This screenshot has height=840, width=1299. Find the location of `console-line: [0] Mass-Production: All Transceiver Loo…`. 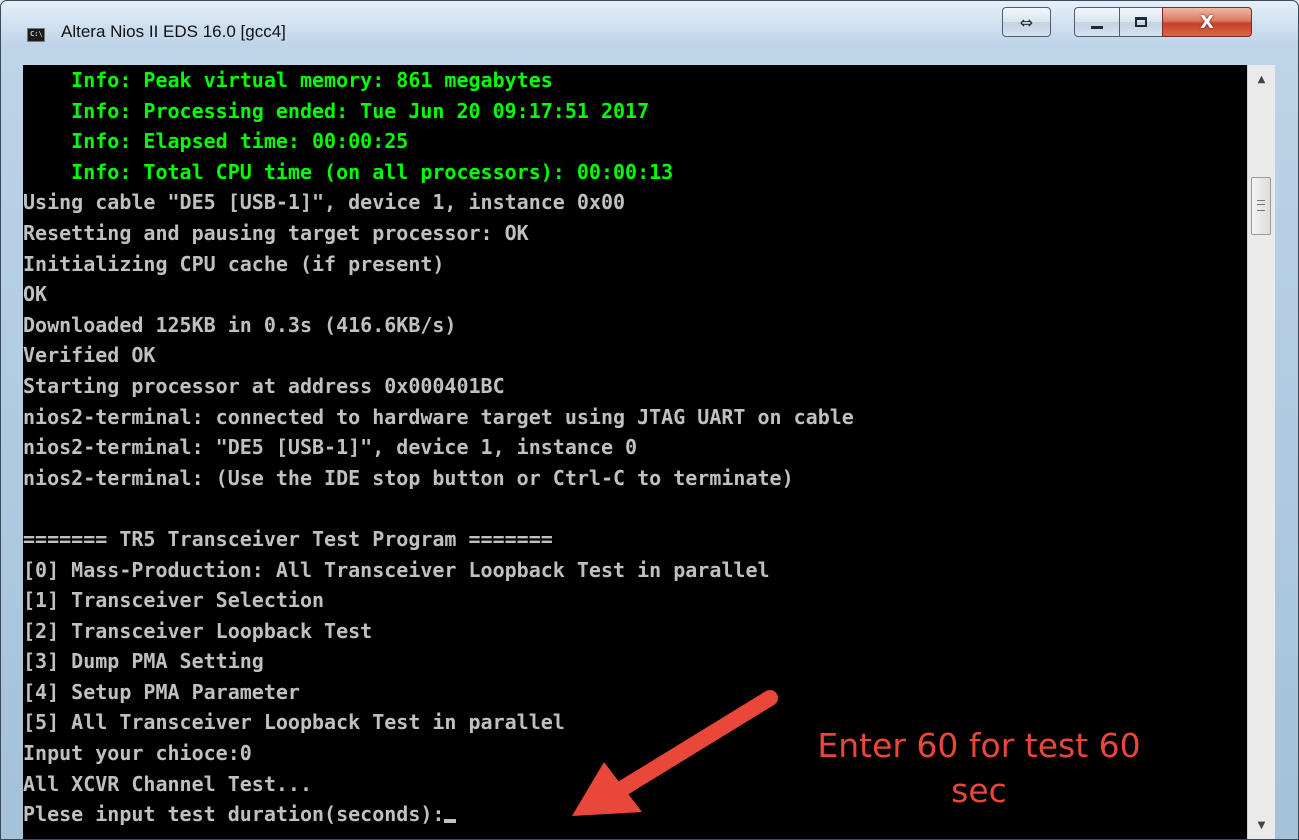

console-line: [0] Mass-Production: All Transceiver Loo… is located at coordinates (438, 570).